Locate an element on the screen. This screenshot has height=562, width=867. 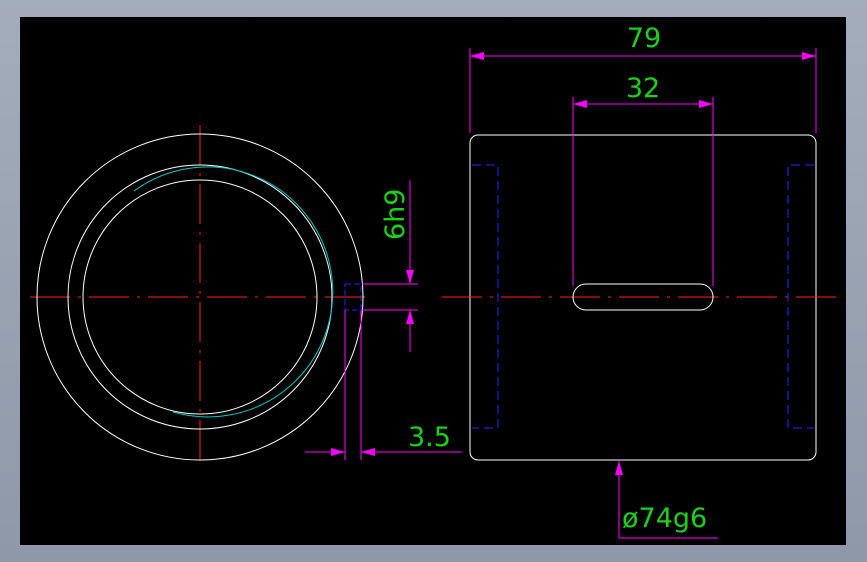
keyway-width-label: 6h9 is located at coordinates (395, 214).